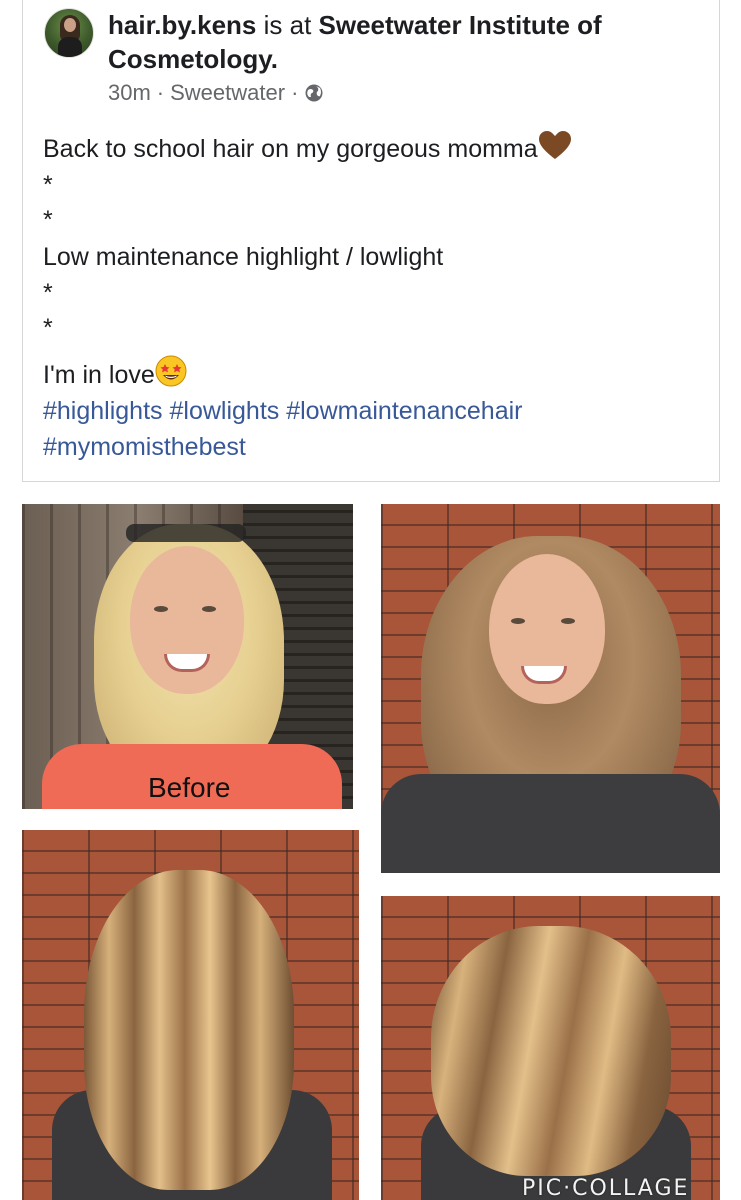  Describe the element at coordinates (404, 411) in the screenshot. I see `hashtag-link: #lowmaintenancehair` at that location.